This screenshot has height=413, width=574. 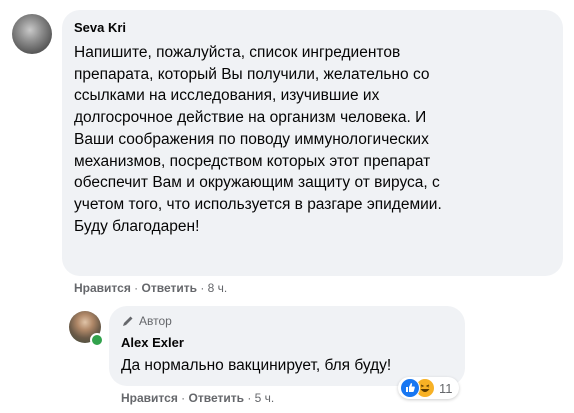 What do you see at coordinates (410, 388) in the screenshot?
I see `like-icon` at bounding box center [410, 388].